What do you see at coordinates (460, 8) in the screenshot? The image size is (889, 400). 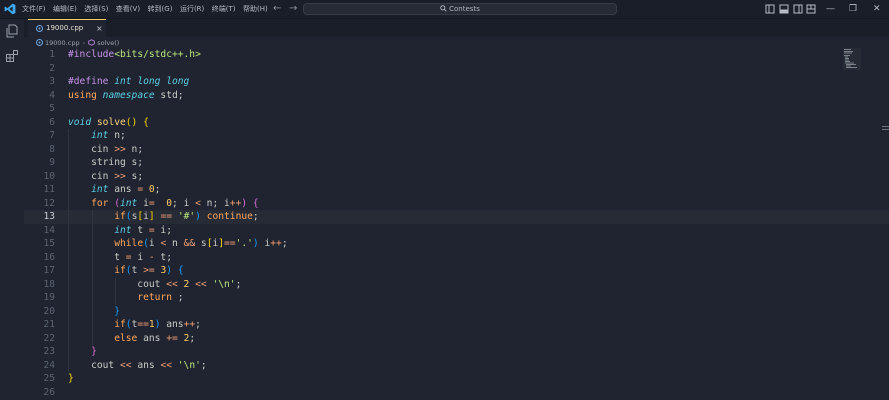 I see `command-center-search: Contests` at bounding box center [460, 8].